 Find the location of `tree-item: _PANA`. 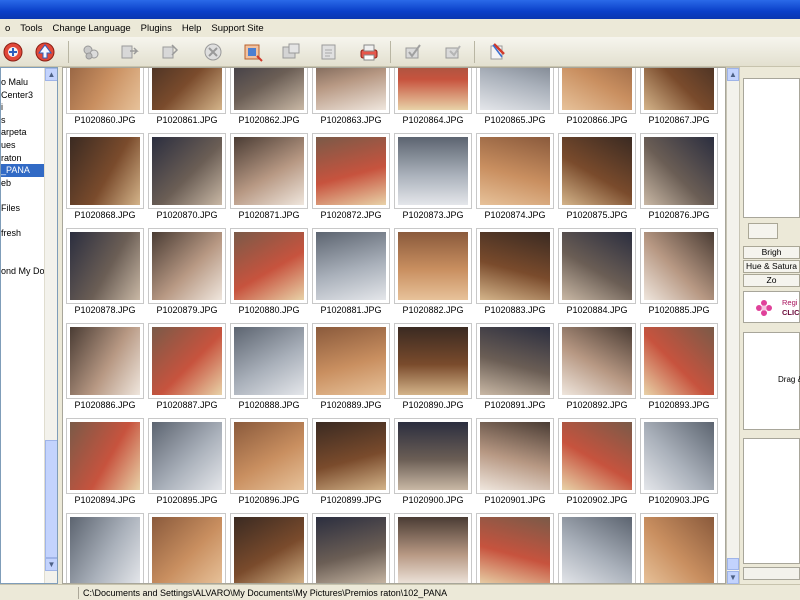

tree-item: _PANA is located at coordinates (23, 170).